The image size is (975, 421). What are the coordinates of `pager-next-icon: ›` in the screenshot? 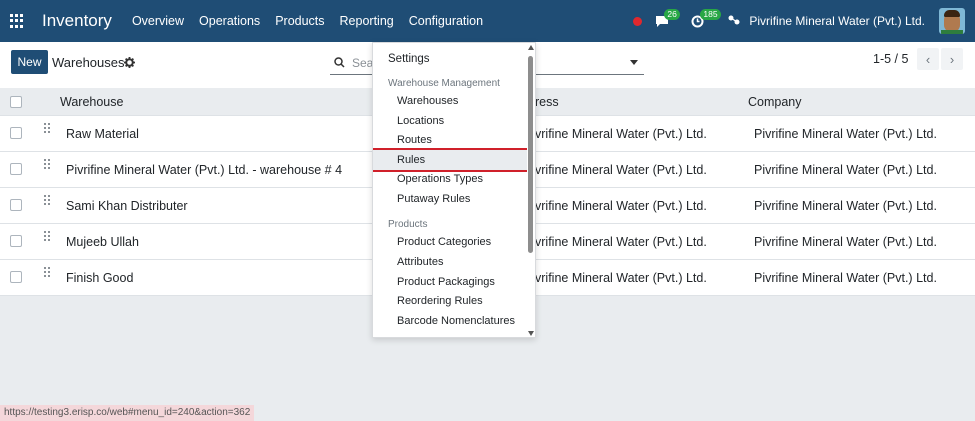 It's located at (952, 59).